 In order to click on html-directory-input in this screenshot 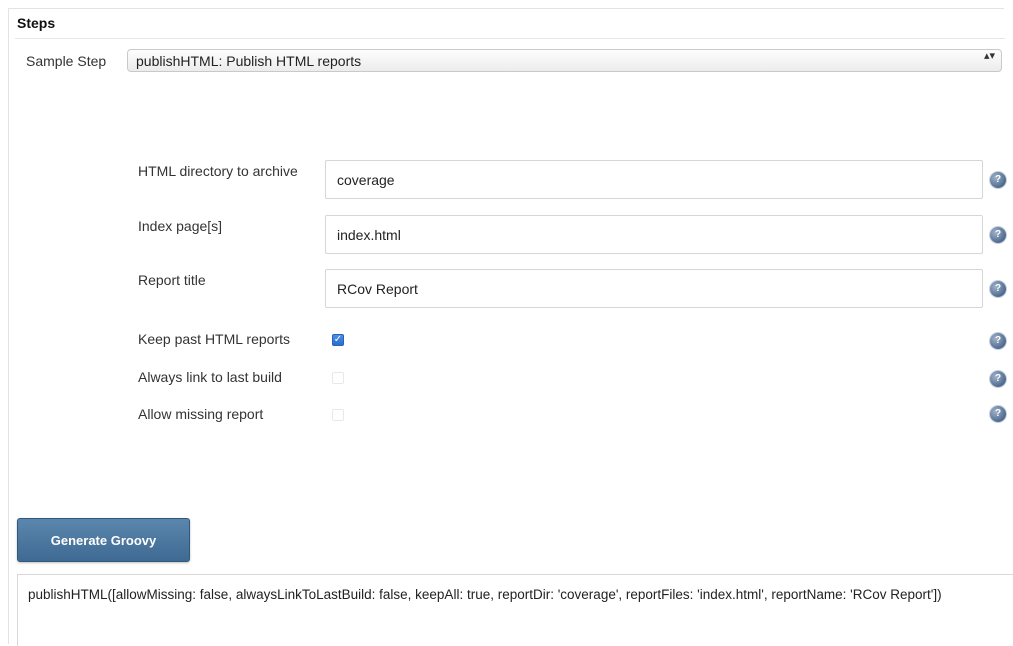, I will do `click(654, 179)`.